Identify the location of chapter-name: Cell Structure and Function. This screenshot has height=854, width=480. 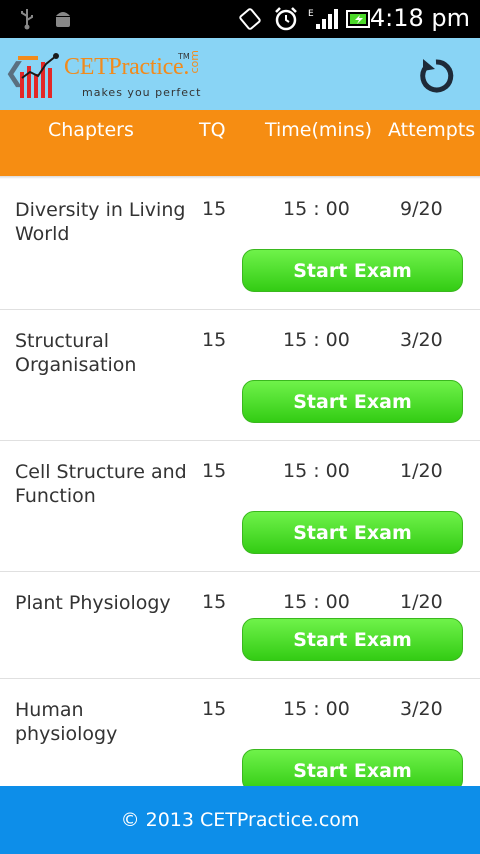
(101, 484).